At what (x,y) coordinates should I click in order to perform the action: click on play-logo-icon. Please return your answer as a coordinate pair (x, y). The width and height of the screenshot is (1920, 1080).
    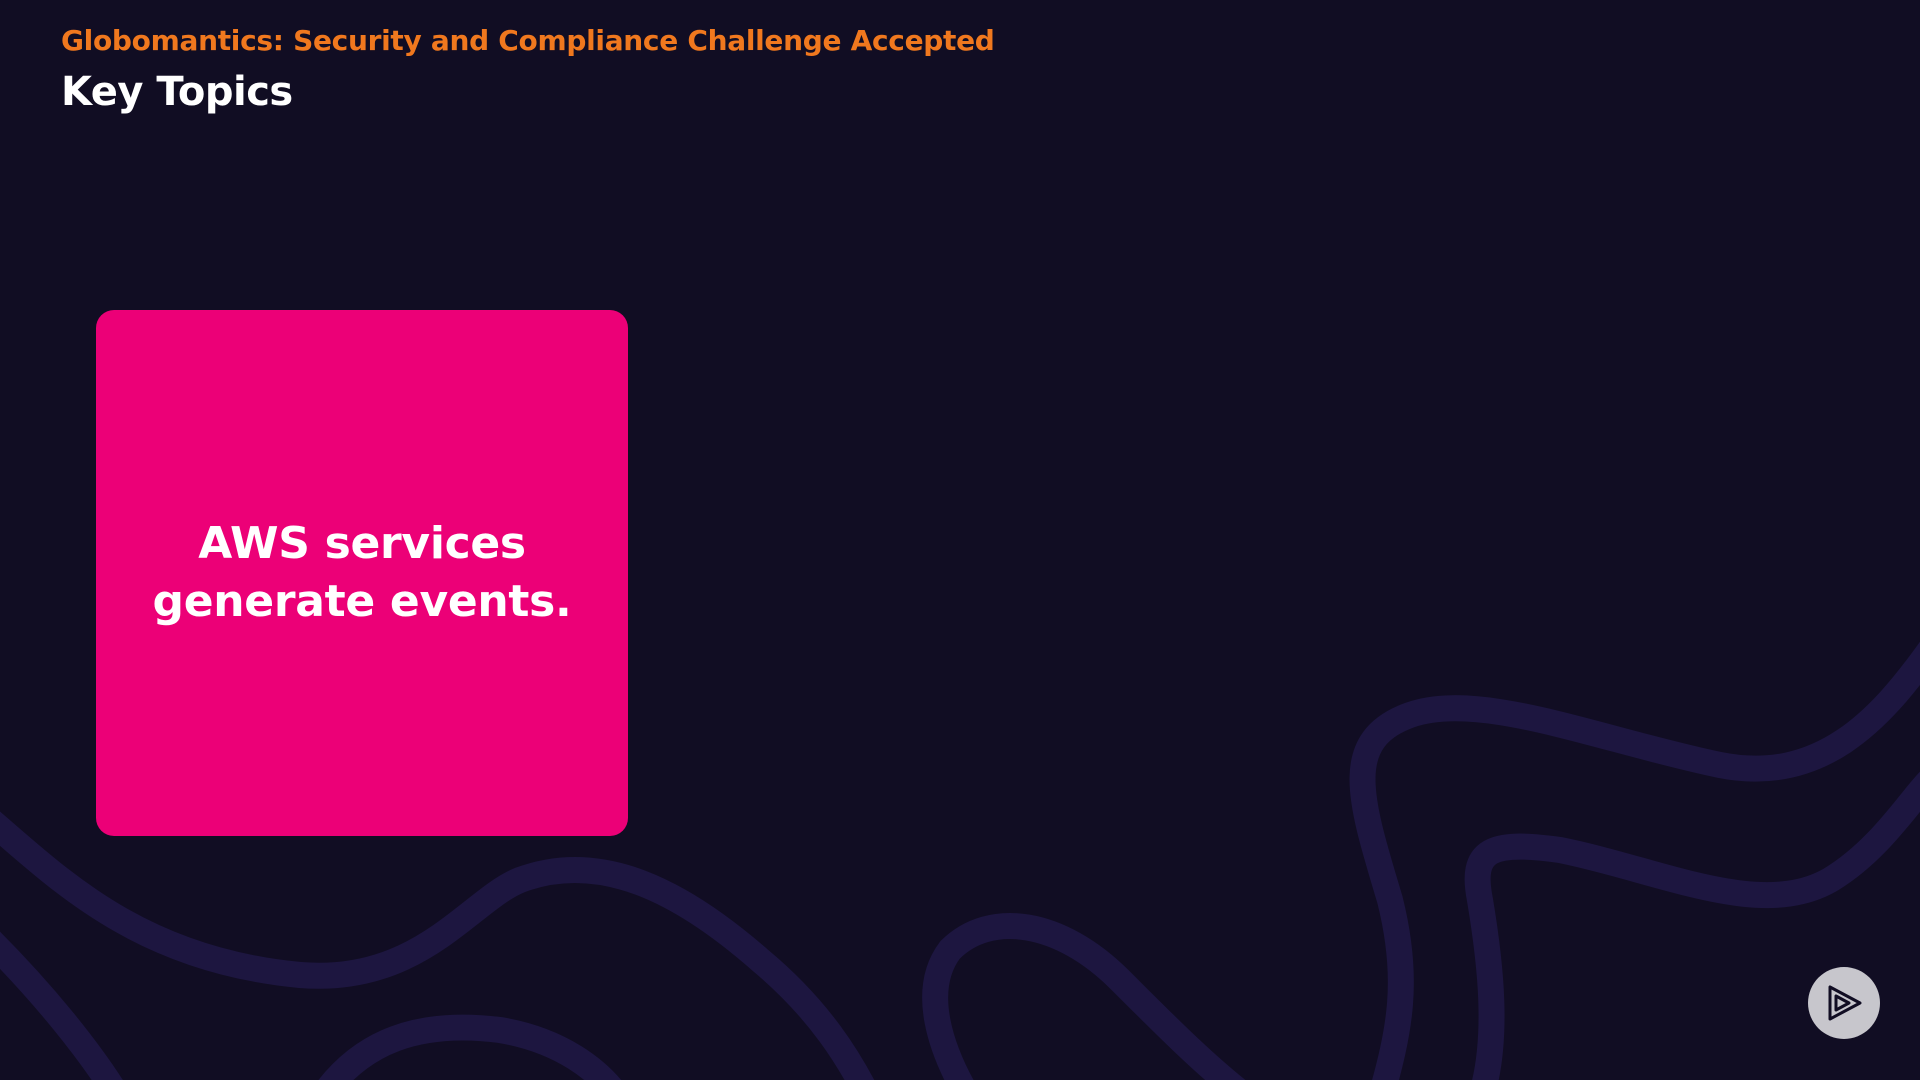
    Looking at the image, I should click on (1845, 1003).